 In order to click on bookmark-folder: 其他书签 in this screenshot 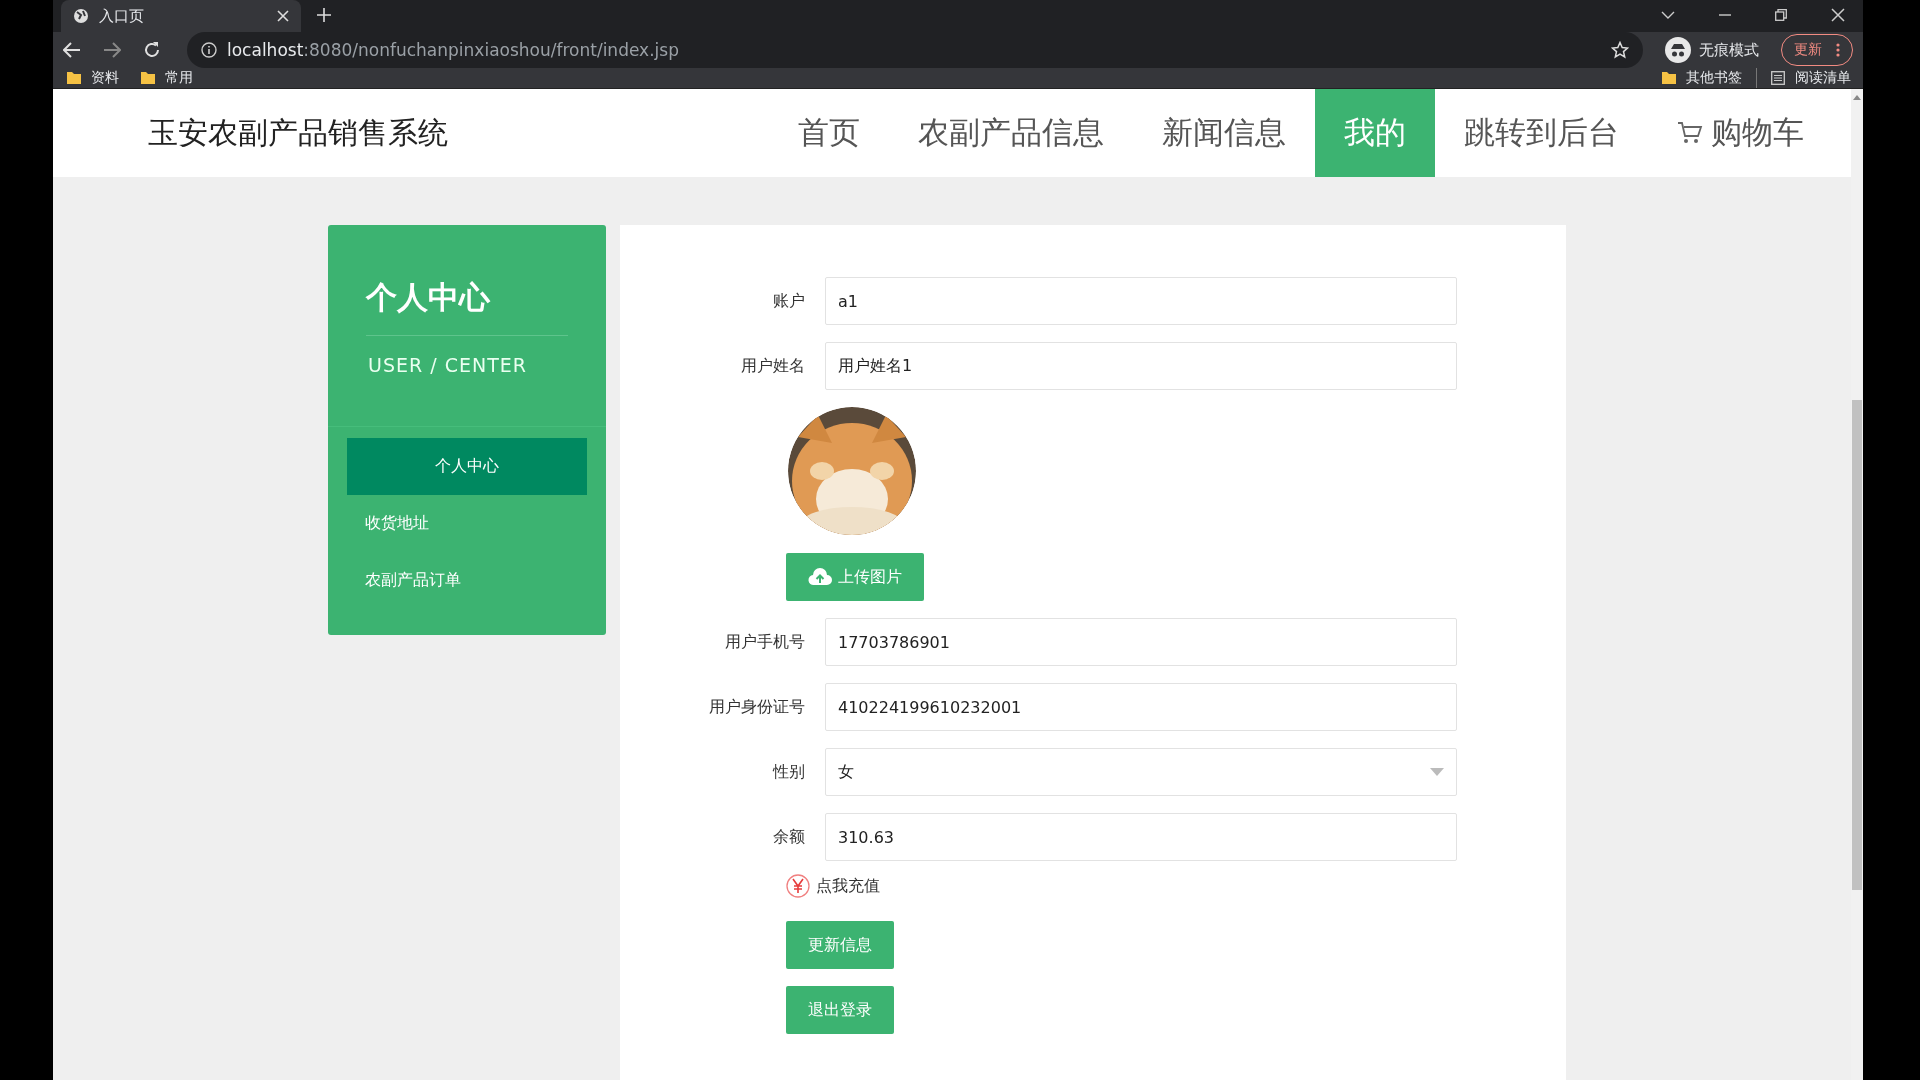, I will do `click(1702, 78)`.